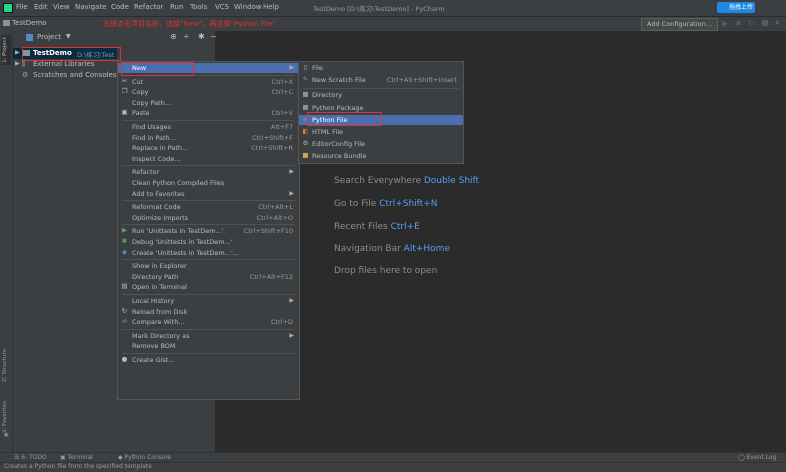  Describe the element at coordinates (173, 36) in the screenshot. I see `locate-icon: ⊕` at that location.